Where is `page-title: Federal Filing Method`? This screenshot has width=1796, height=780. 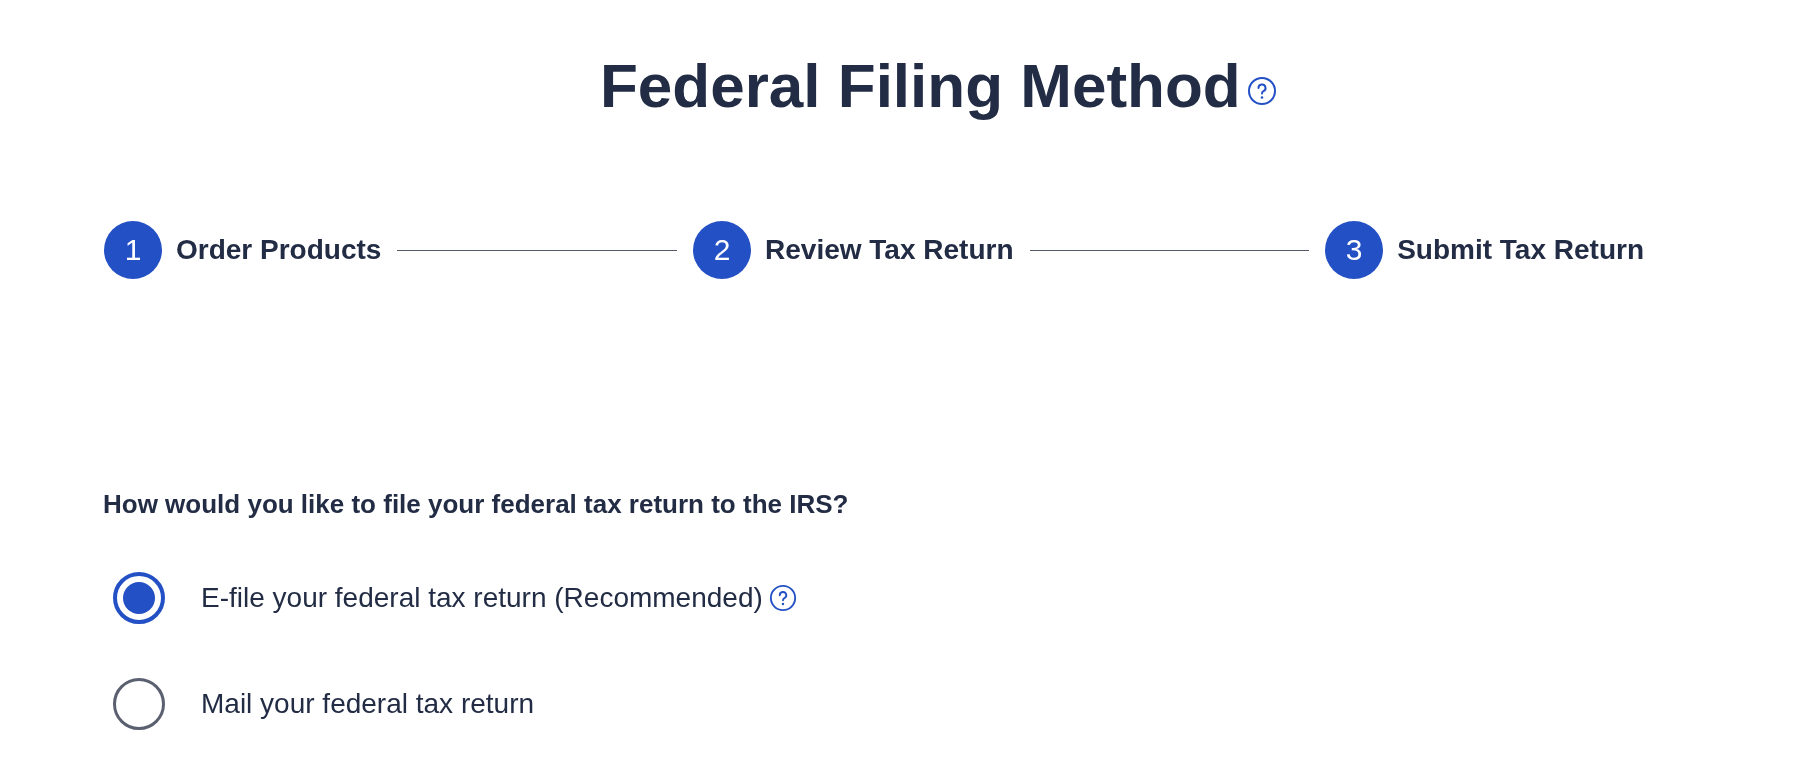 page-title: Federal Filing Method is located at coordinates (920, 86).